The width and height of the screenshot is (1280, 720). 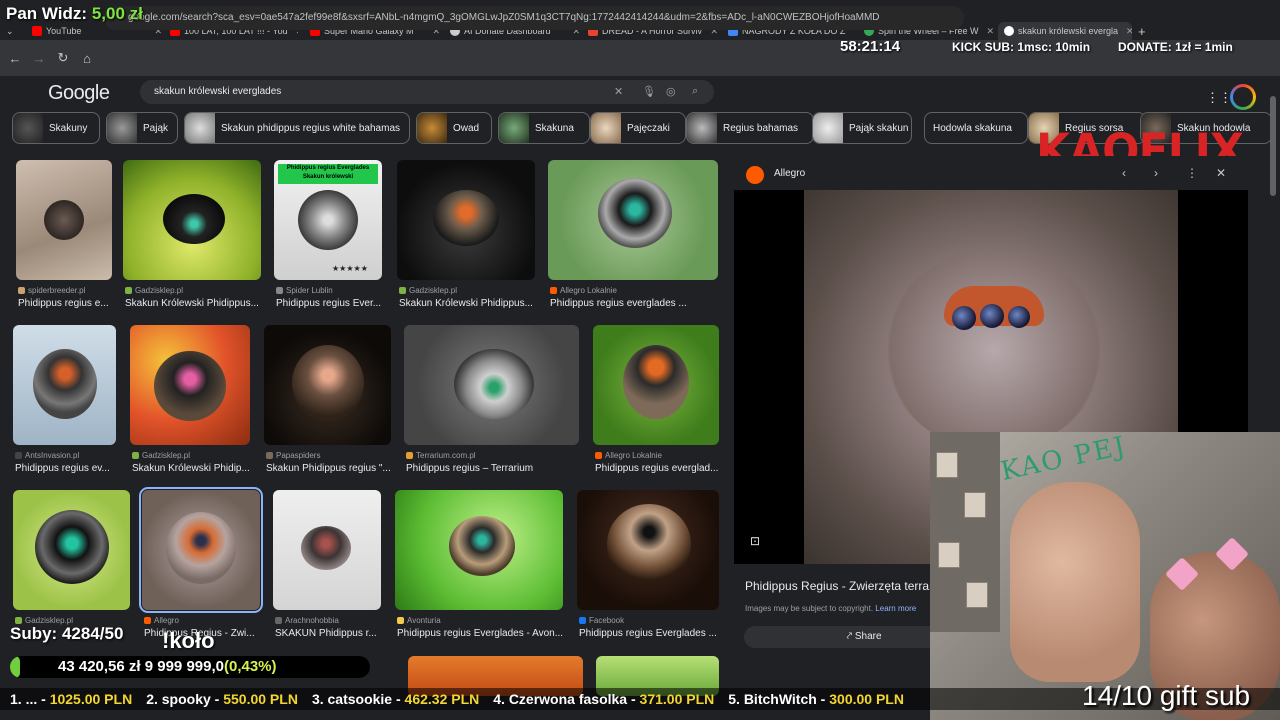 I want to click on chip: Skakuny, so click(x=56, y=128).